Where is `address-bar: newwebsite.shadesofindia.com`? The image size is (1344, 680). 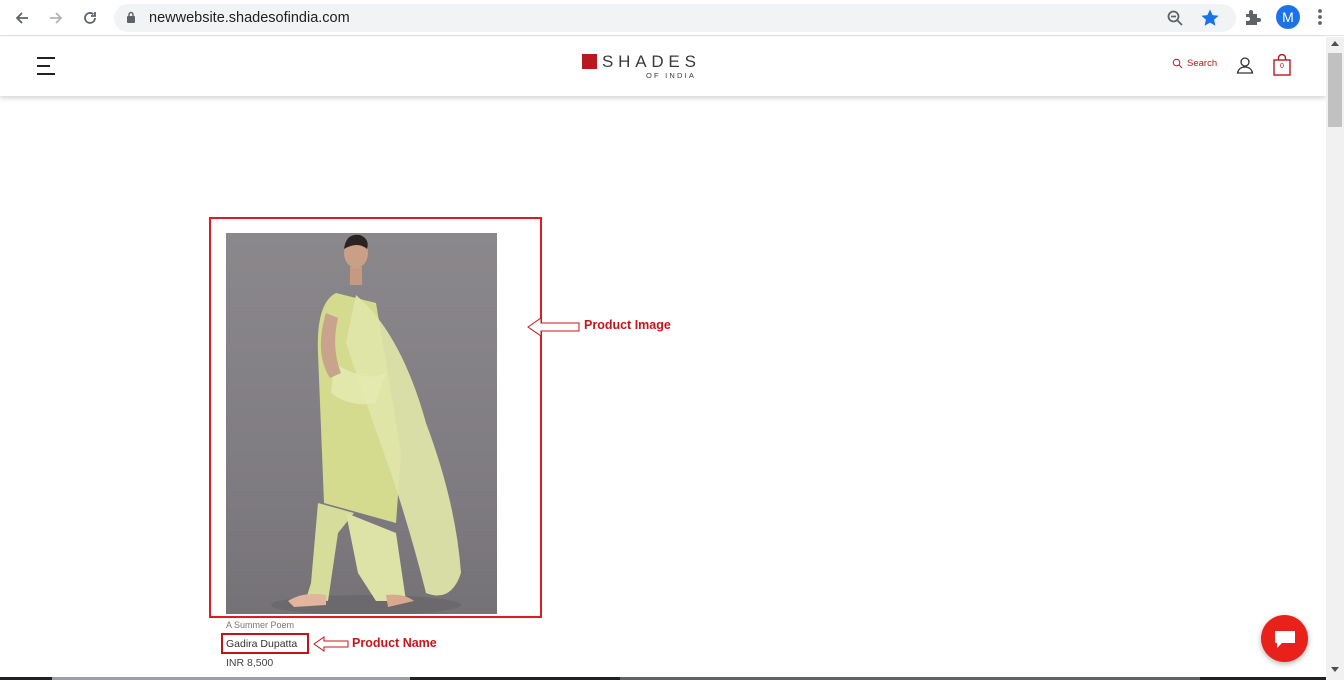
address-bar: newwebsite.shadesofindia.com is located at coordinates (675, 18).